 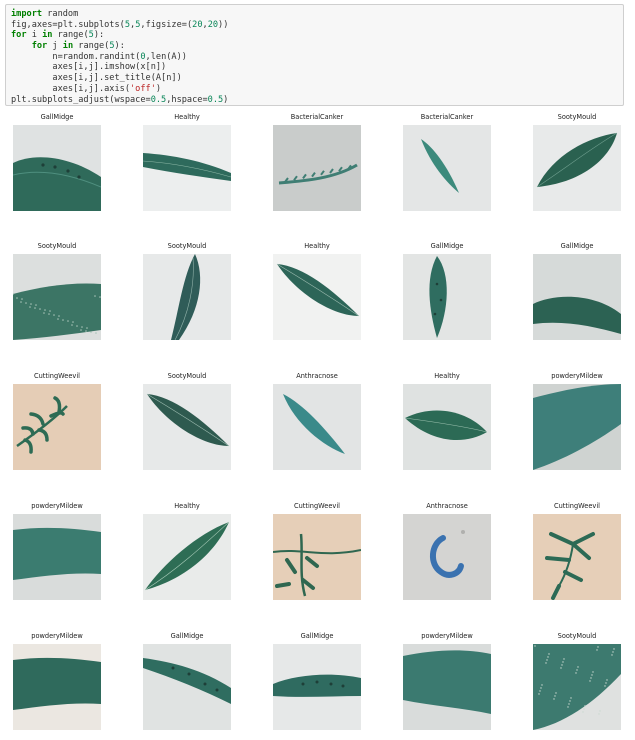 What do you see at coordinates (317, 14) in the screenshot?
I see `code-line: import random` at bounding box center [317, 14].